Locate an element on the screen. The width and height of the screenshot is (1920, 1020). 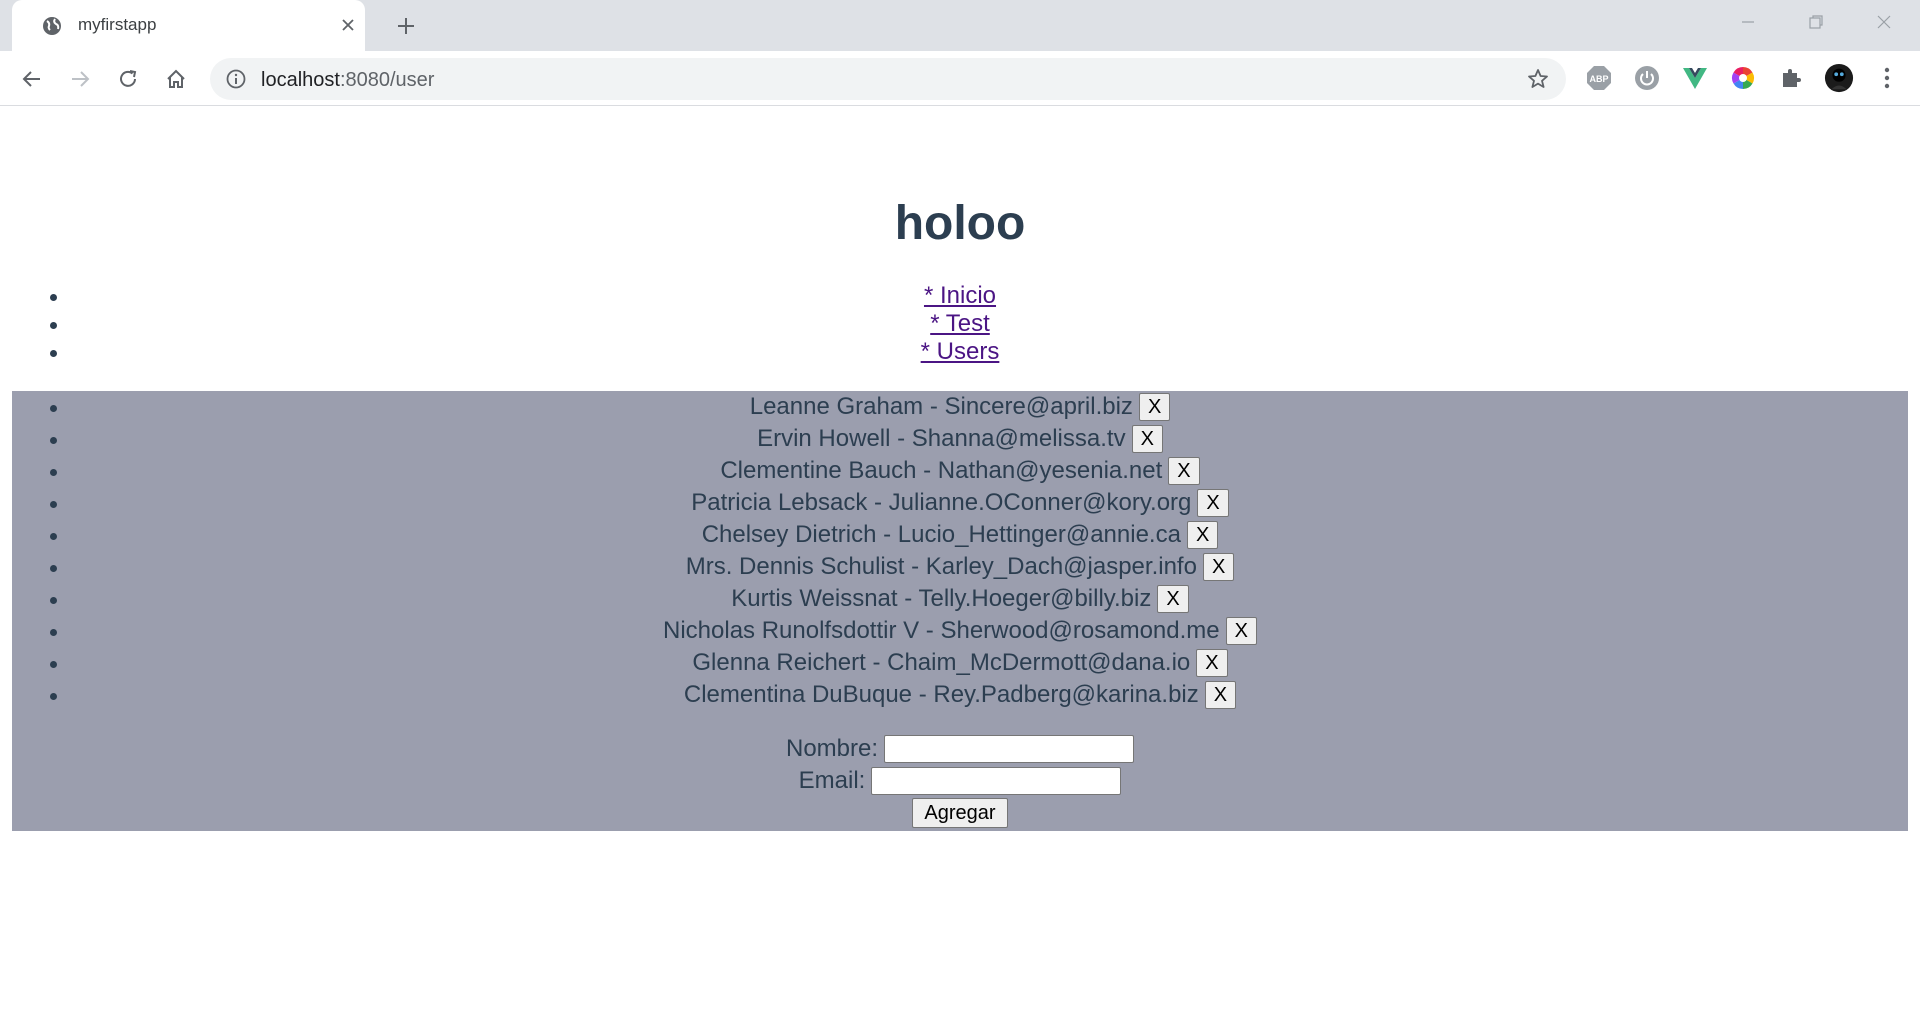
forward-arrow-icon is located at coordinates (80, 79).